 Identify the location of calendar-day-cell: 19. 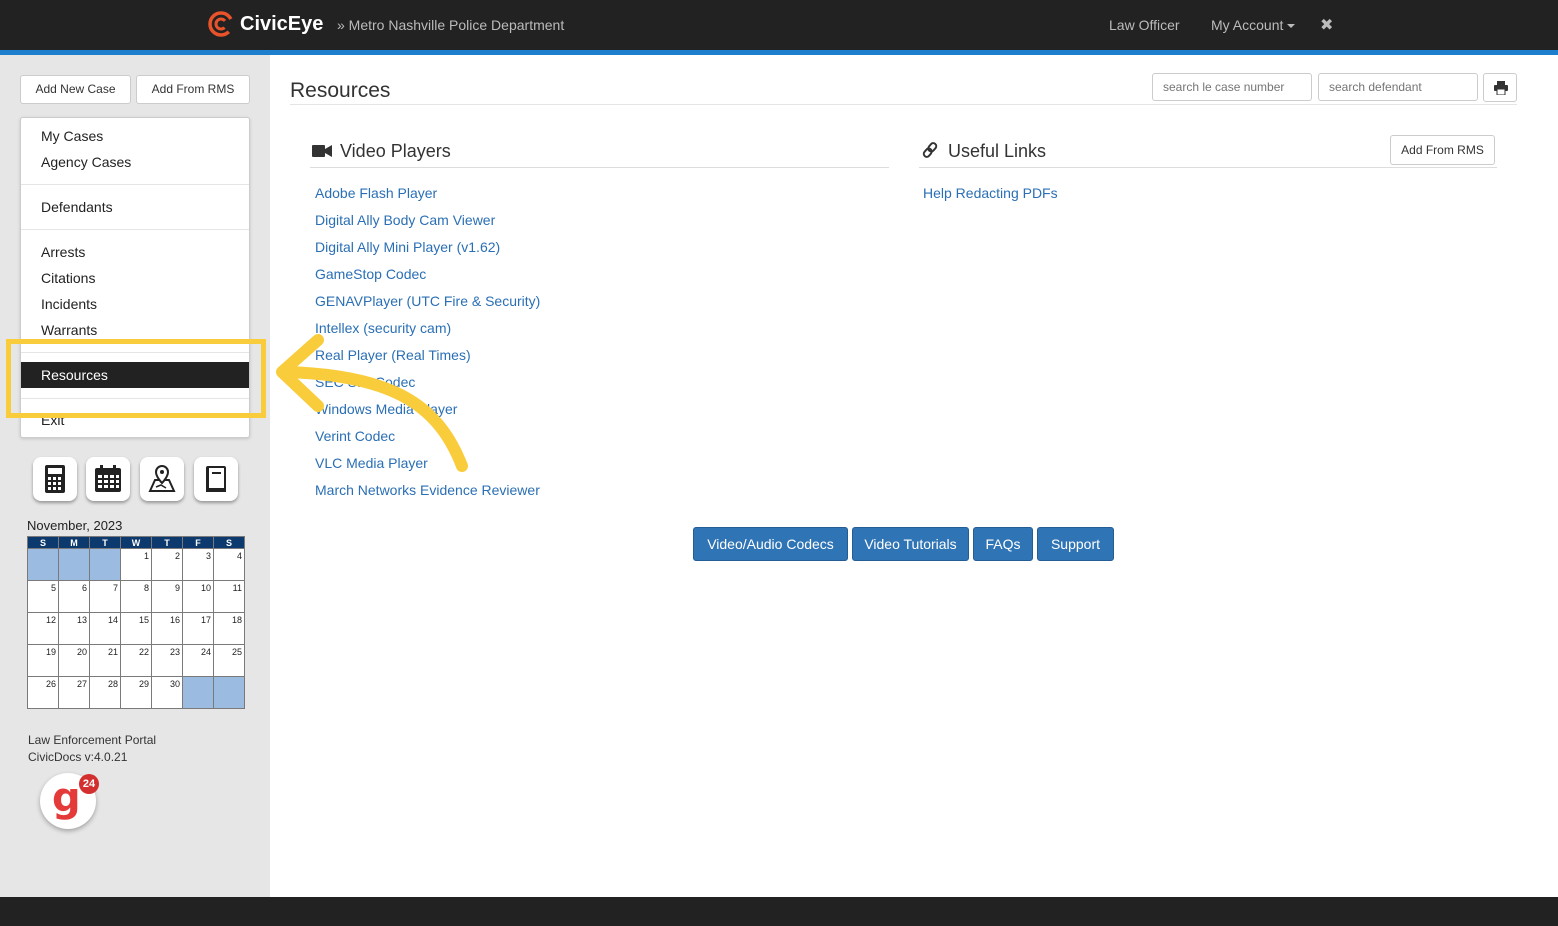
(43, 660).